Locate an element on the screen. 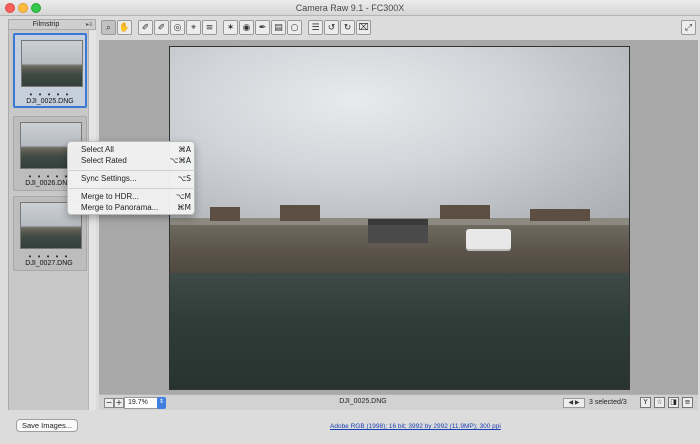 Image resolution: width=700 pixels, height=444 pixels. red-eye-icon: ◉ is located at coordinates (246, 27).